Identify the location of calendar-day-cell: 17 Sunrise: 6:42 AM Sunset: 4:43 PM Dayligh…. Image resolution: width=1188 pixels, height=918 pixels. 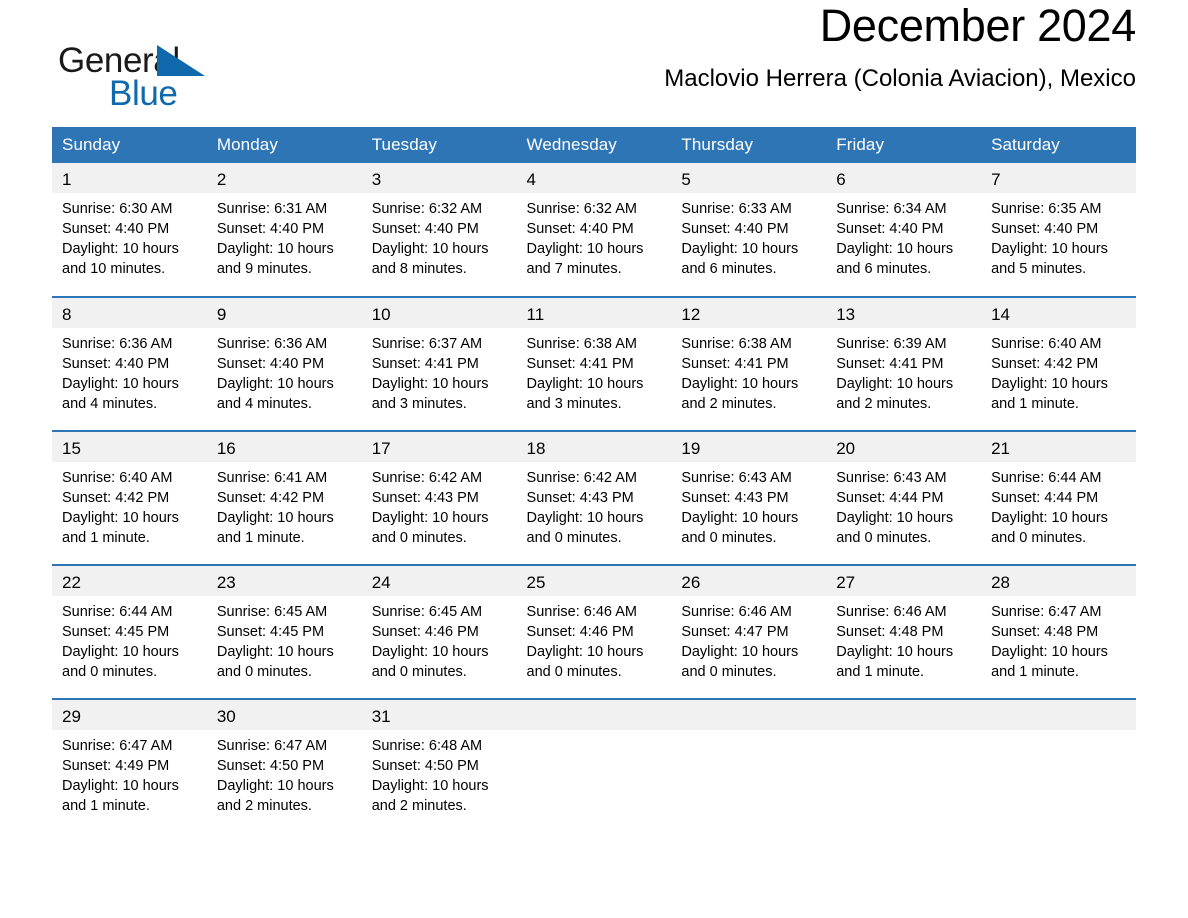
(439, 497).